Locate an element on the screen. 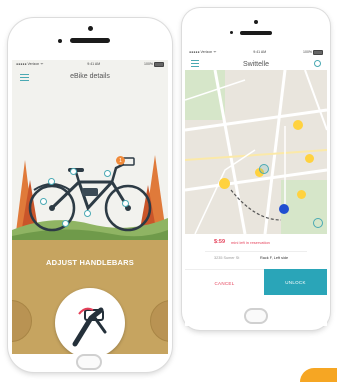  unlock-button: UNLOCK is located at coordinates (295, 282).